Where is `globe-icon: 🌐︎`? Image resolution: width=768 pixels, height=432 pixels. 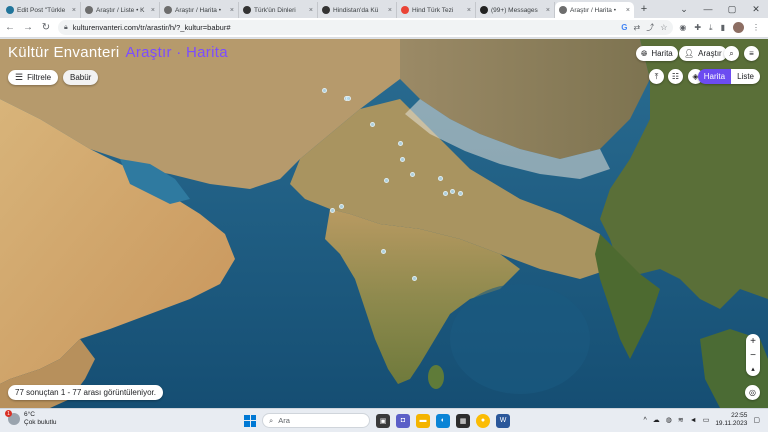
globe-icon: 🌐︎ is located at coordinates (644, 53).